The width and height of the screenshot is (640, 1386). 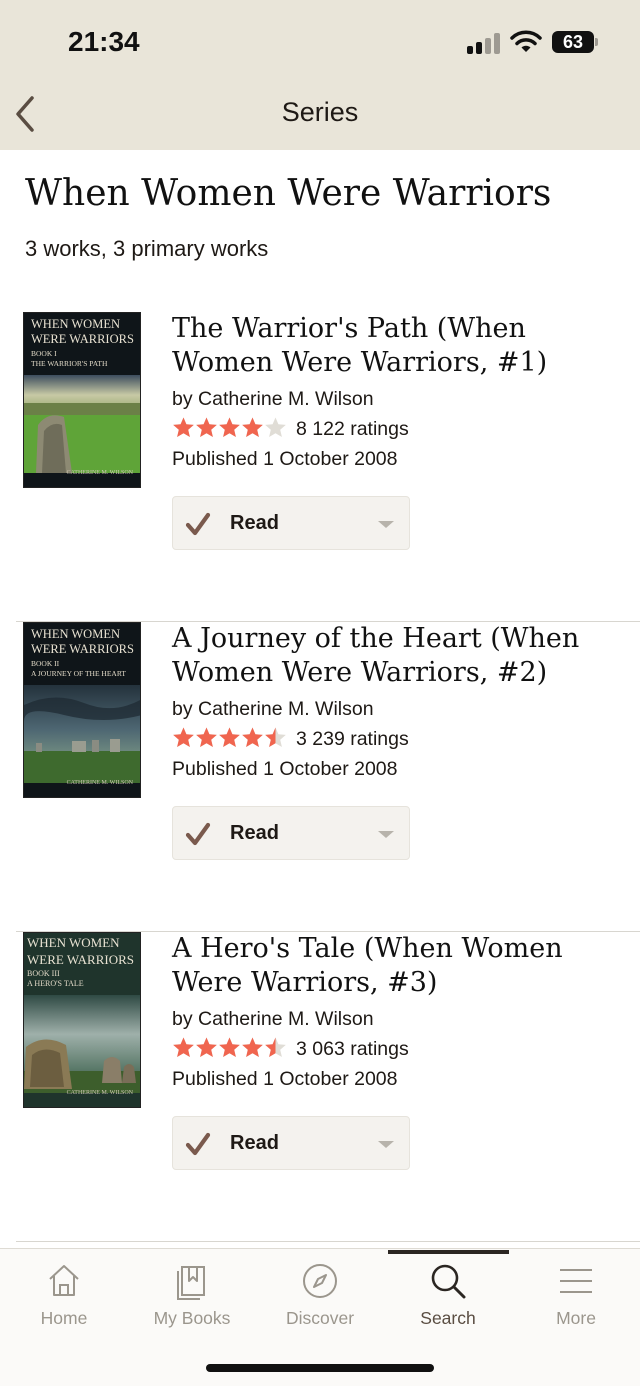 I want to click on tab-label: My Books, so click(x=192, y=1318).